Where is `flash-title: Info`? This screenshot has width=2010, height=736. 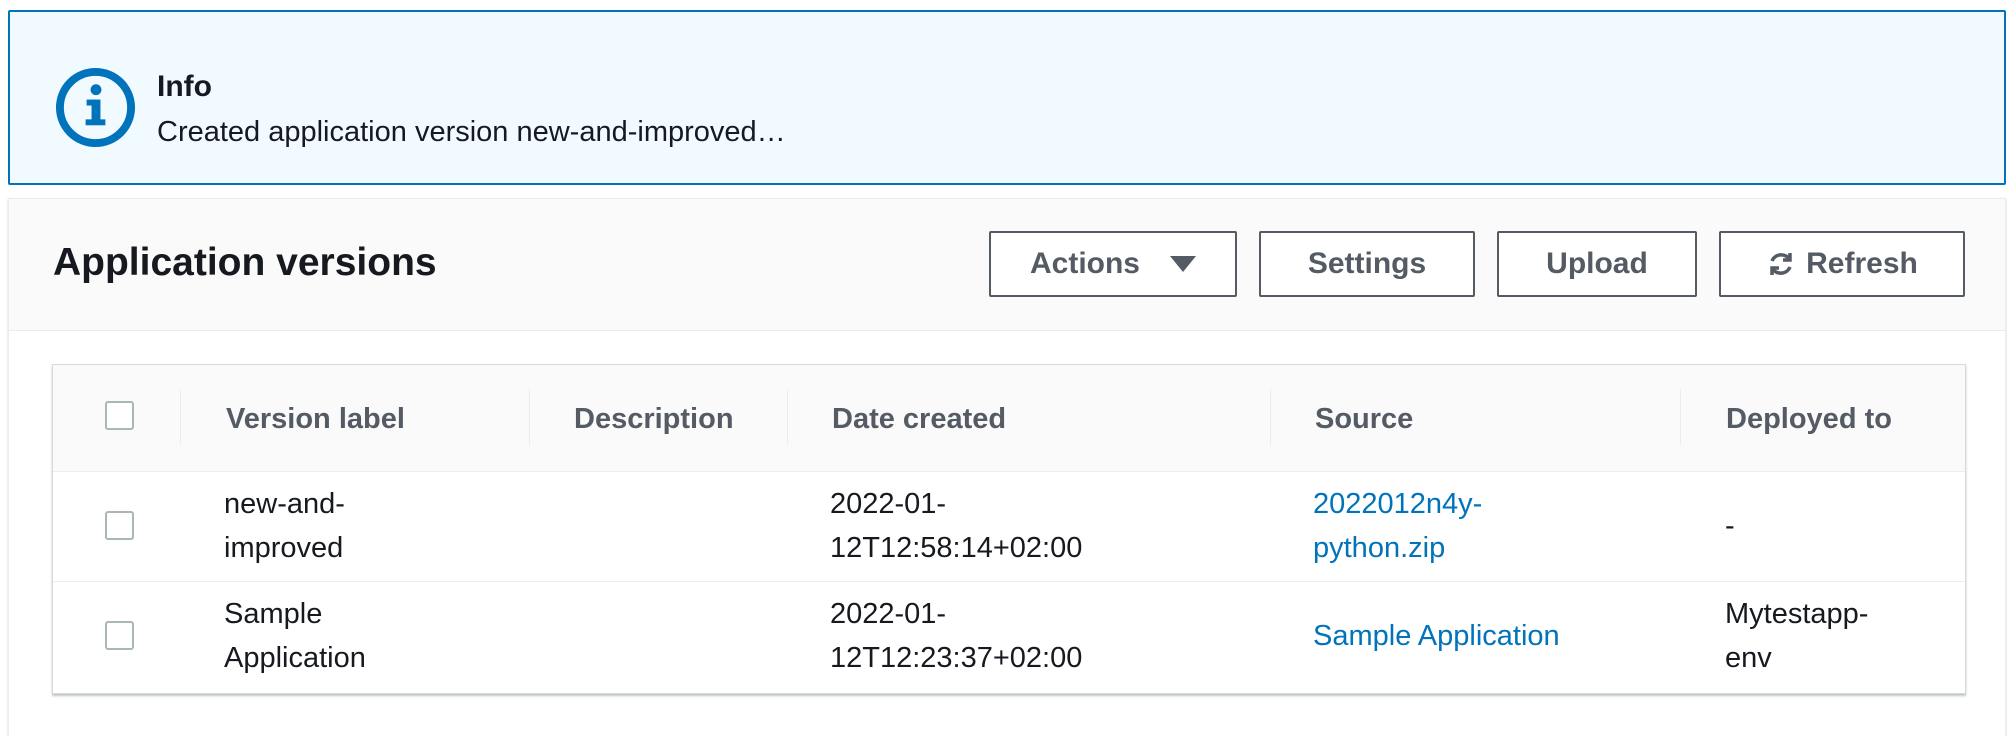
flash-title: Info is located at coordinates (184, 86).